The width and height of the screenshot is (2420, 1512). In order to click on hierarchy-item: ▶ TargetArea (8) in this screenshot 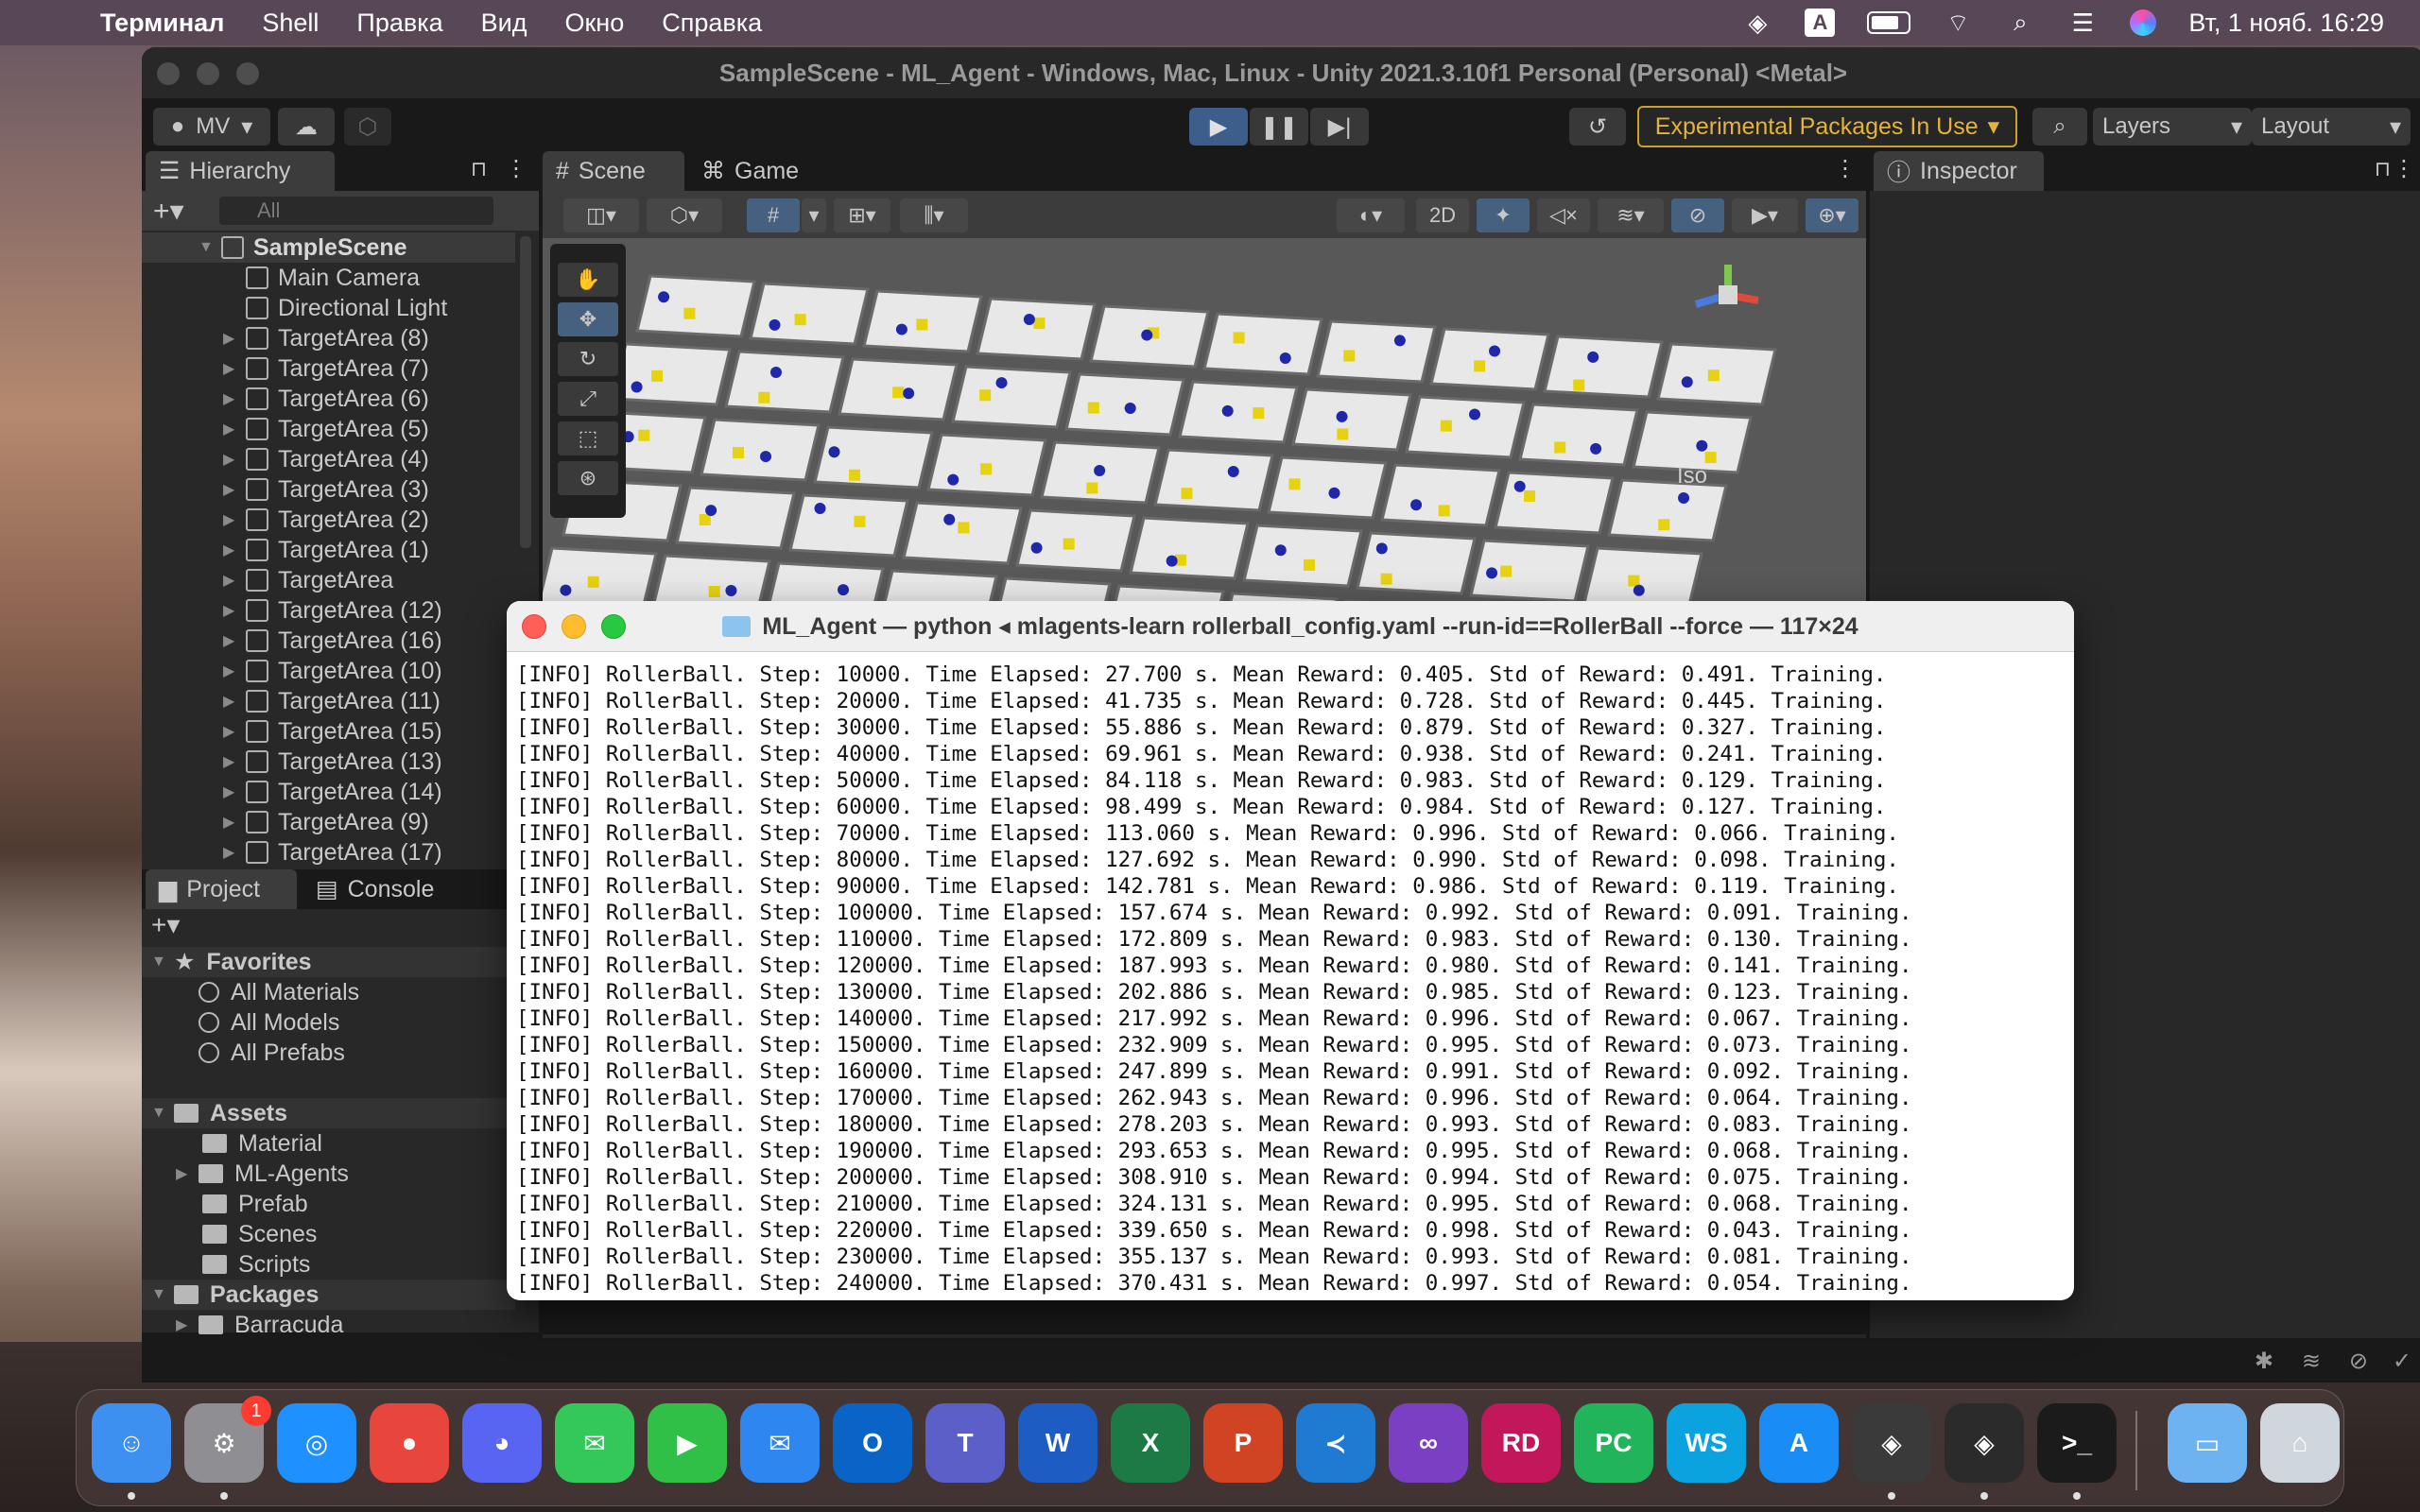, I will do `click(328, 338)`.